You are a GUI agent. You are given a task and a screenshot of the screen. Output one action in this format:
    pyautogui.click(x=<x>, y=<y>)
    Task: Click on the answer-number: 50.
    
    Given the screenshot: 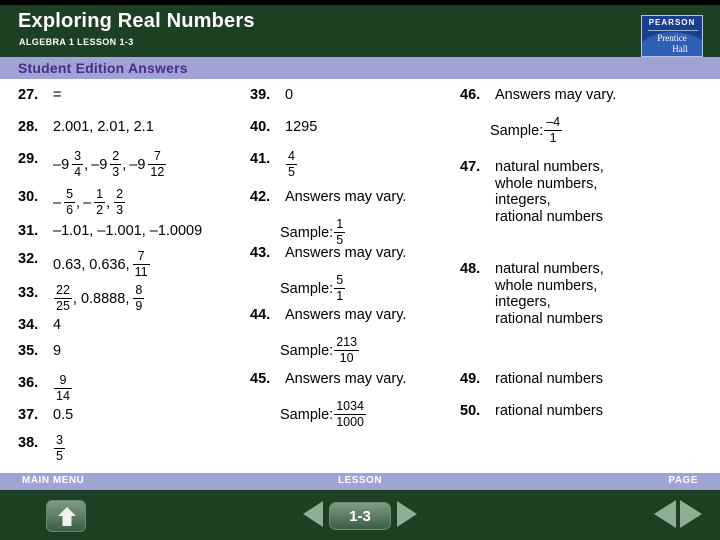 What is the action you would take?
    pyautogui.click(x=470, y=411)
    